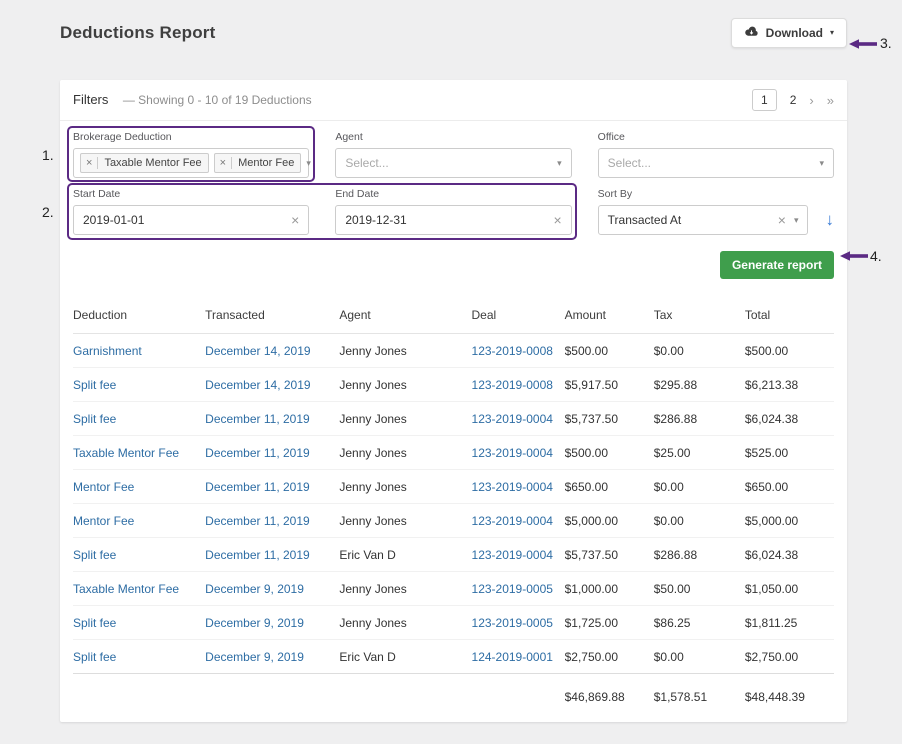 Image resolution: width=902 pixels, height=744 pixels. What do you see at coordinates (405, 350) in the screenshot?
I see `table-cell: Jenny Jones` at bounding box center [405, 350].